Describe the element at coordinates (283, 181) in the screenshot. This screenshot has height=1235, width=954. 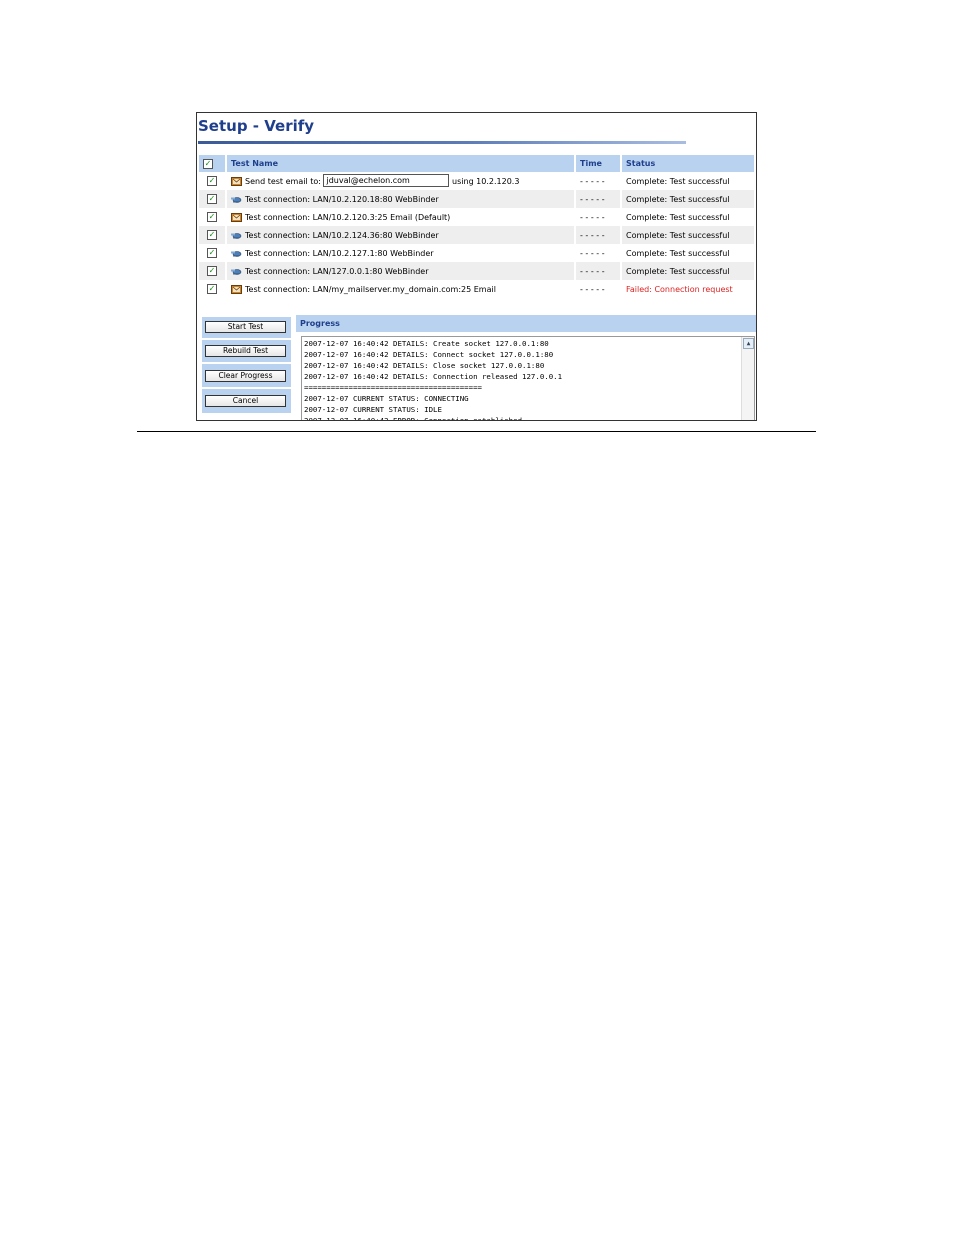
I see `test-name-label: Send test email to:` at that location.